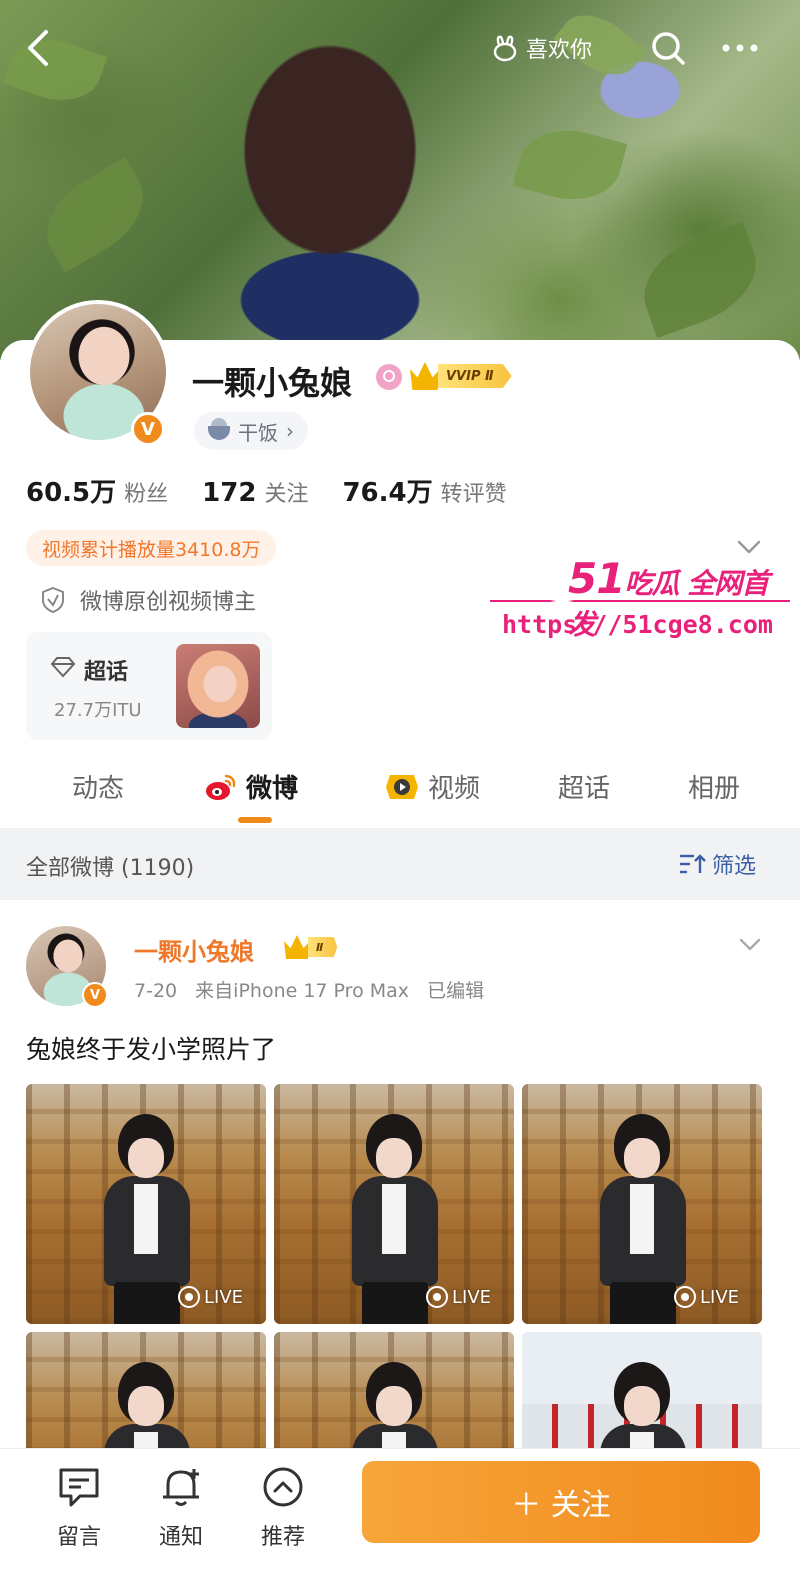  What do you see at coordinates (750, 945) in the screenshot?
I see `post-options-chevron-icon` at bounding box center [750, 945].